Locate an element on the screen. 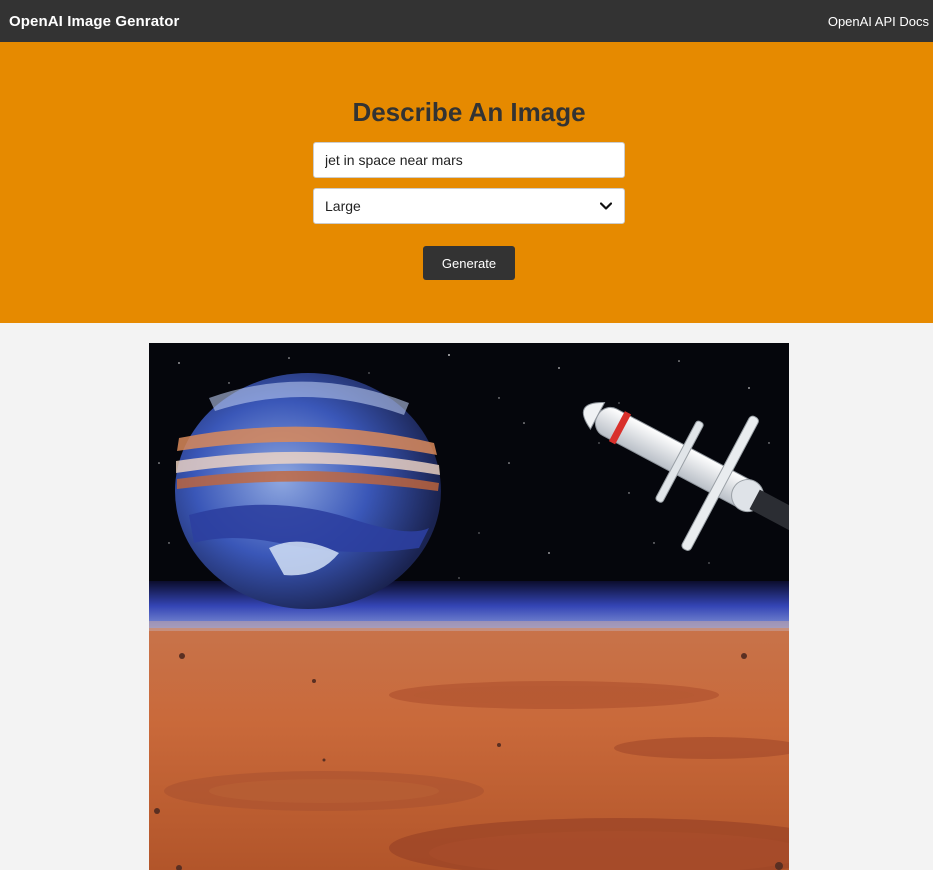 The height and width of the screenshot is (870, 933). api-docs-link: OpenAI API Docs is located at coordinates (878, 21).